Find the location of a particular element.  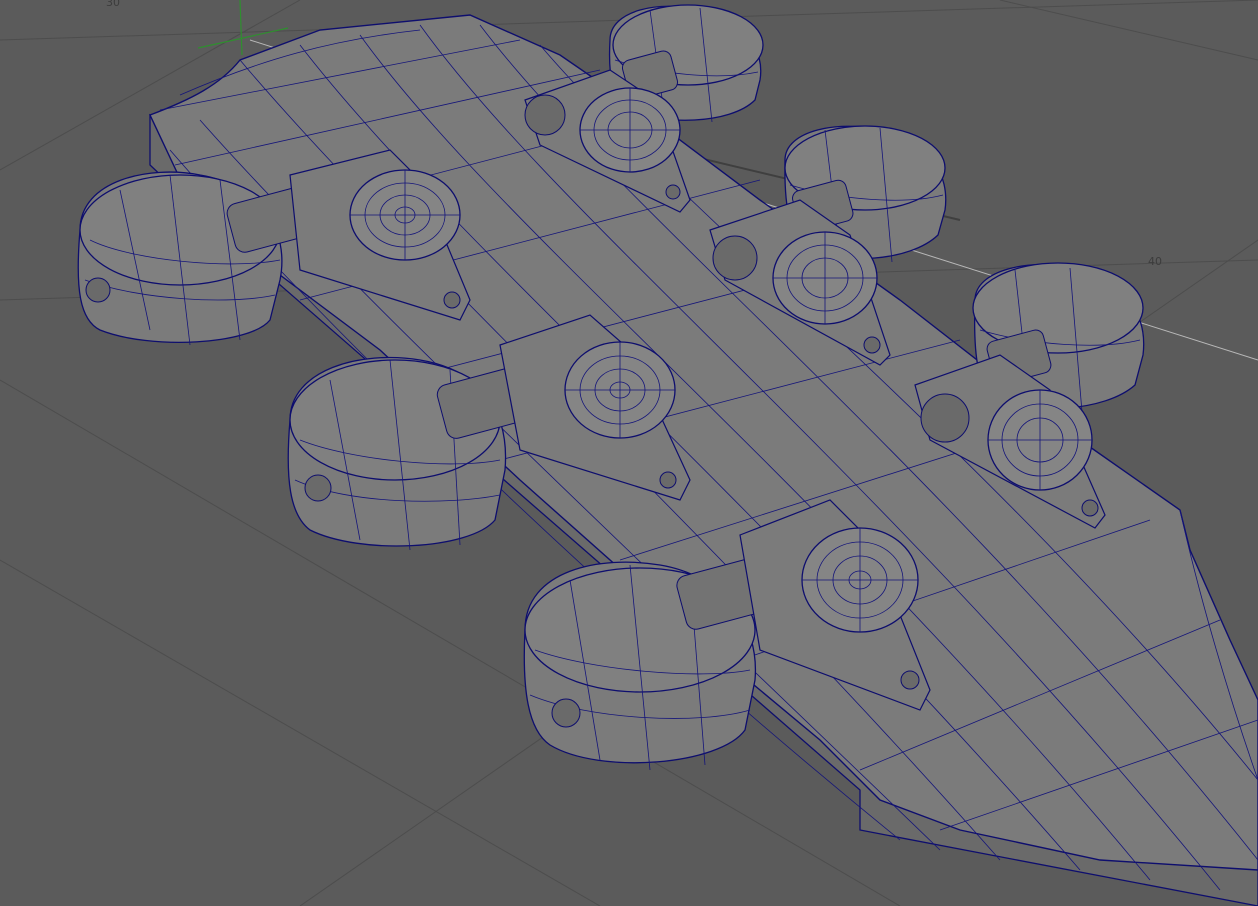

axis-z is located at coordinates (241, 28).